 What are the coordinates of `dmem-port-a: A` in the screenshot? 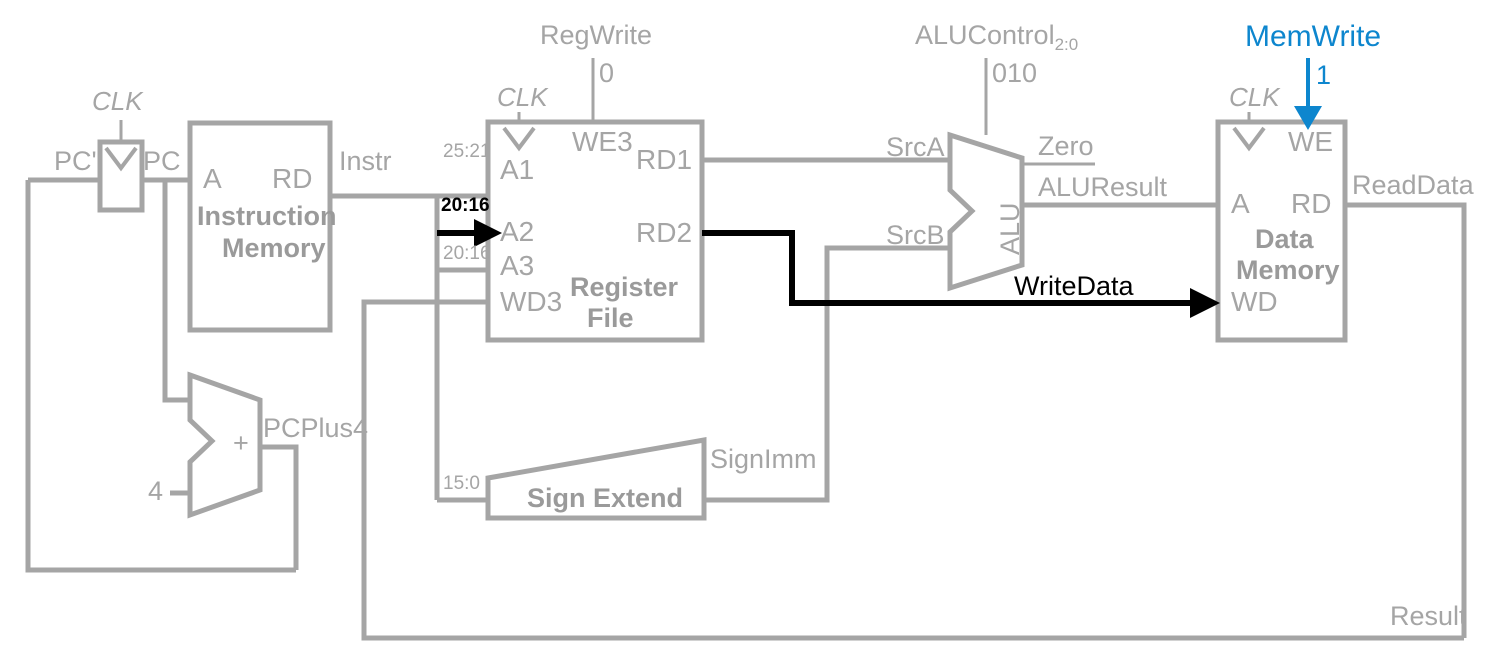 It's located at (1240, 203).